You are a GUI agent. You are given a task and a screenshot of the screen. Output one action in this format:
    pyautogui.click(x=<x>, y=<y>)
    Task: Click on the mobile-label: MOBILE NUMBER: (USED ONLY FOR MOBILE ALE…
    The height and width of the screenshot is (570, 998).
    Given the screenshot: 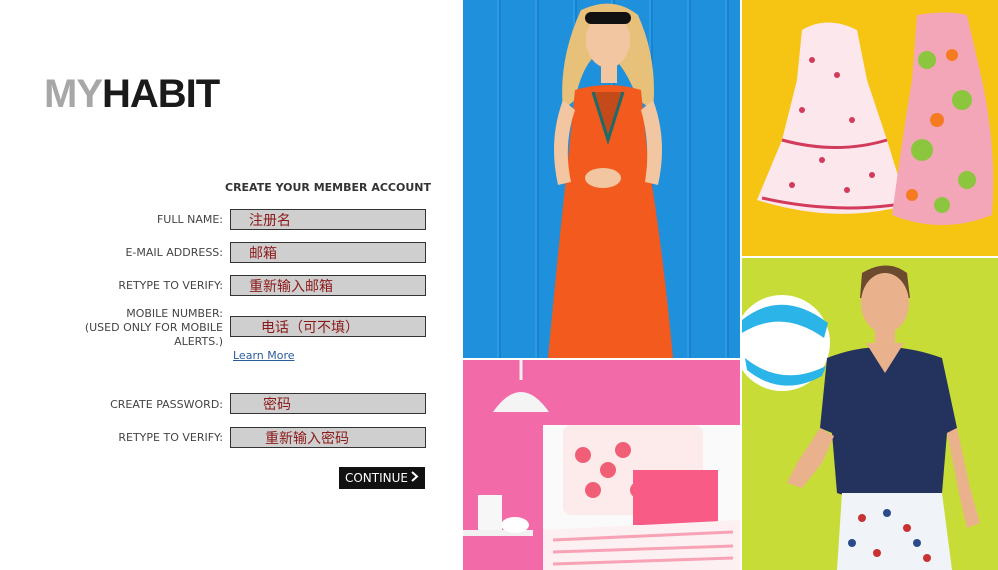 What is the action you would take?
    pyautogui.click(x=154, y=328)
    